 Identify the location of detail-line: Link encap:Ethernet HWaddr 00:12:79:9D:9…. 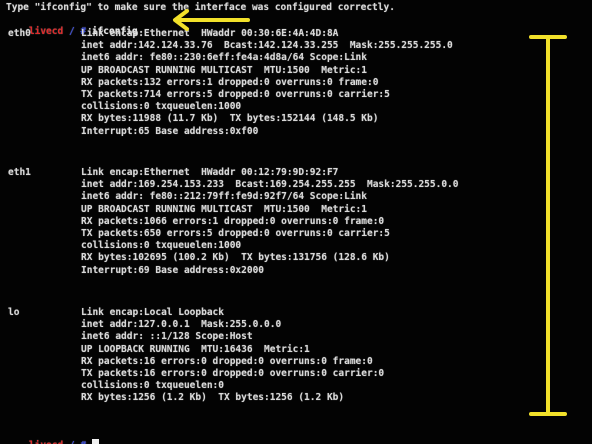
(210, 172).